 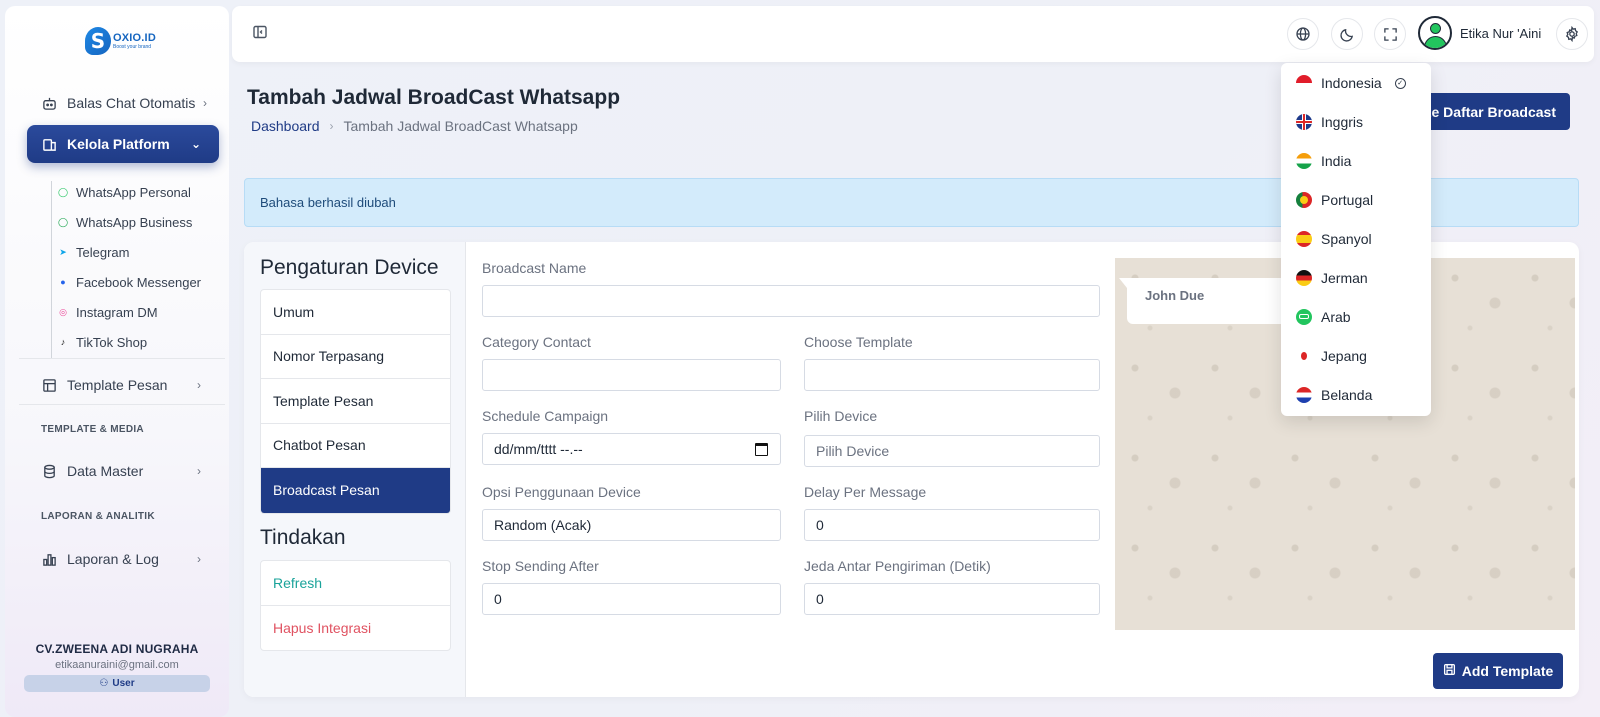 I want to click on jeda-input: 0, so click(x=952, y=599).